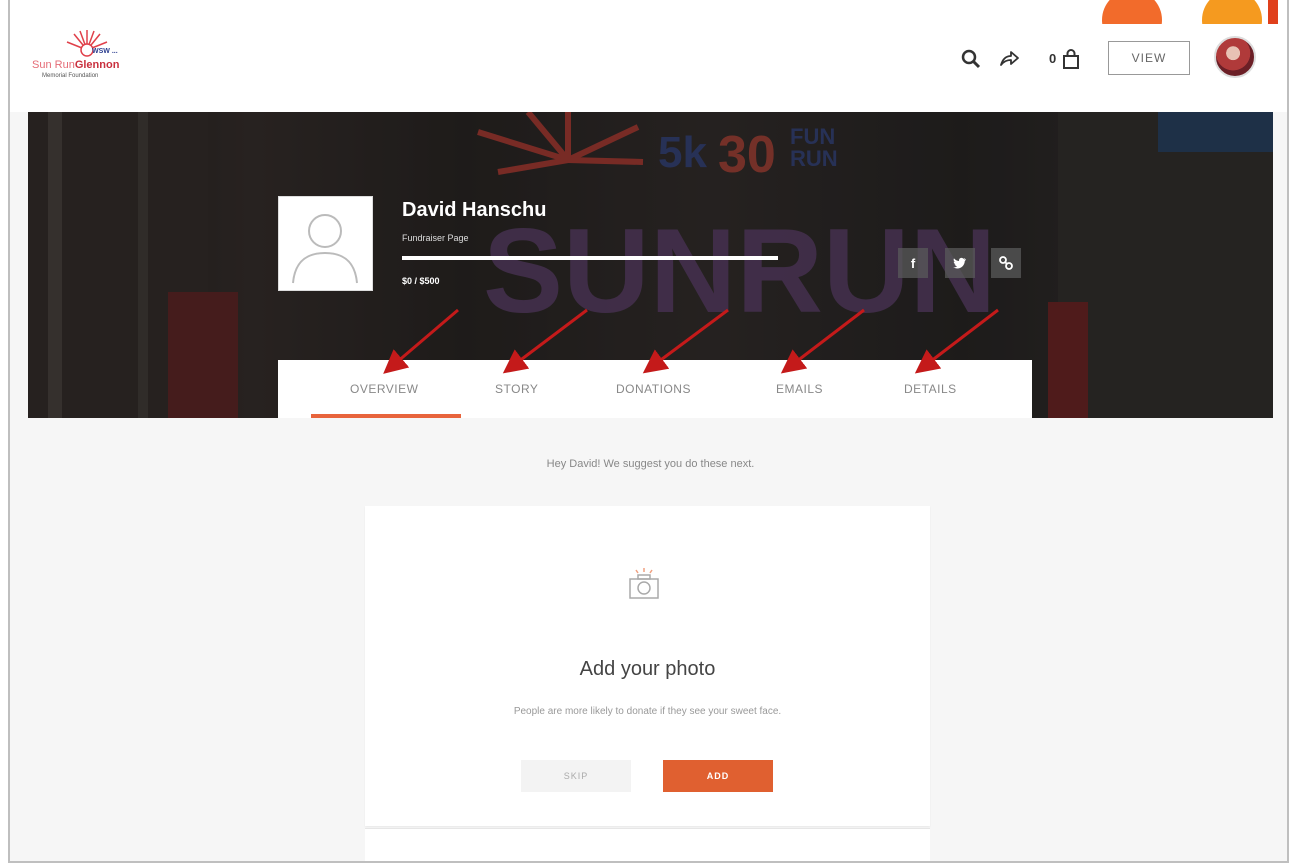 This screenshot has width=1289, height=863. Describe the element at coordinates (799, 389) in the screenshot. I see `tab-emails: EMAILS` at that location.